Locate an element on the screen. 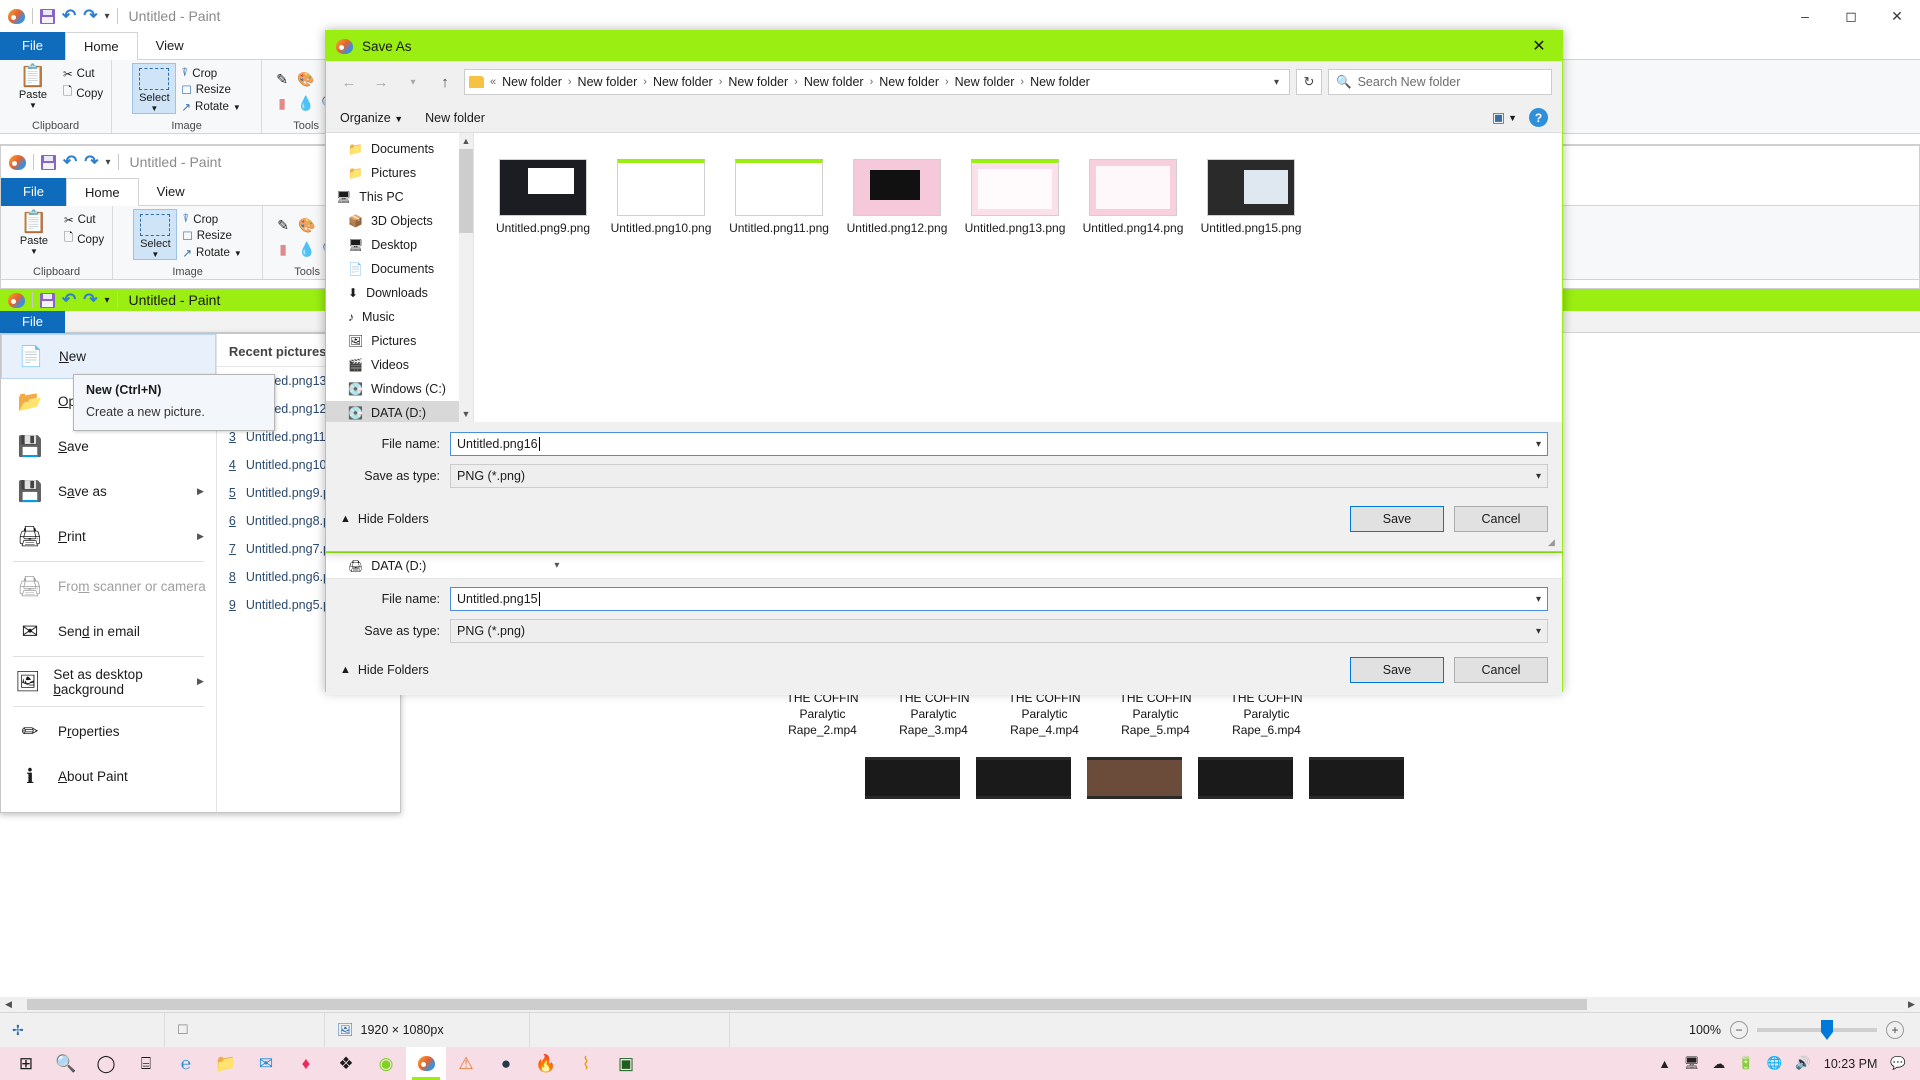 The width and height of the screenshot is (1920, 1080). maximize-button: ◻ is located at coordinates (1851, 16).